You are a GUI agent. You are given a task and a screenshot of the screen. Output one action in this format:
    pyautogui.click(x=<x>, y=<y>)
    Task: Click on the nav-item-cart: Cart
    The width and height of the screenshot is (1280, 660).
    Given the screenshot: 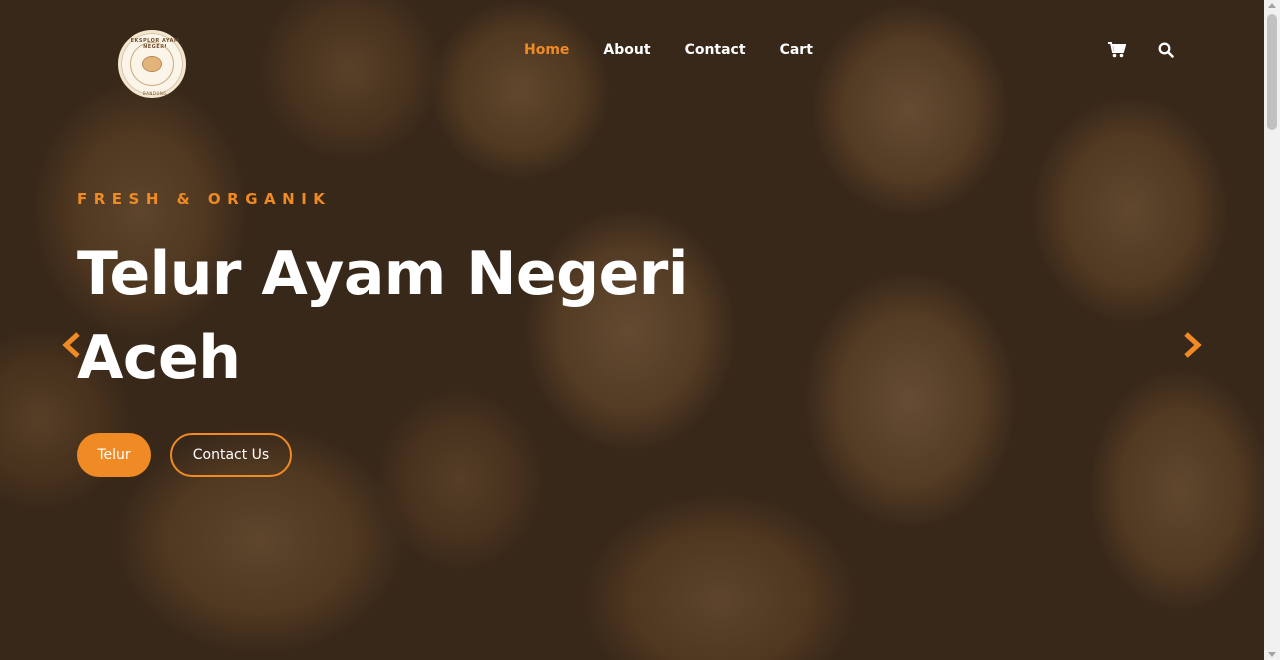 What is the action you would take?
    pyautogui.click(x=796, y=50)
    